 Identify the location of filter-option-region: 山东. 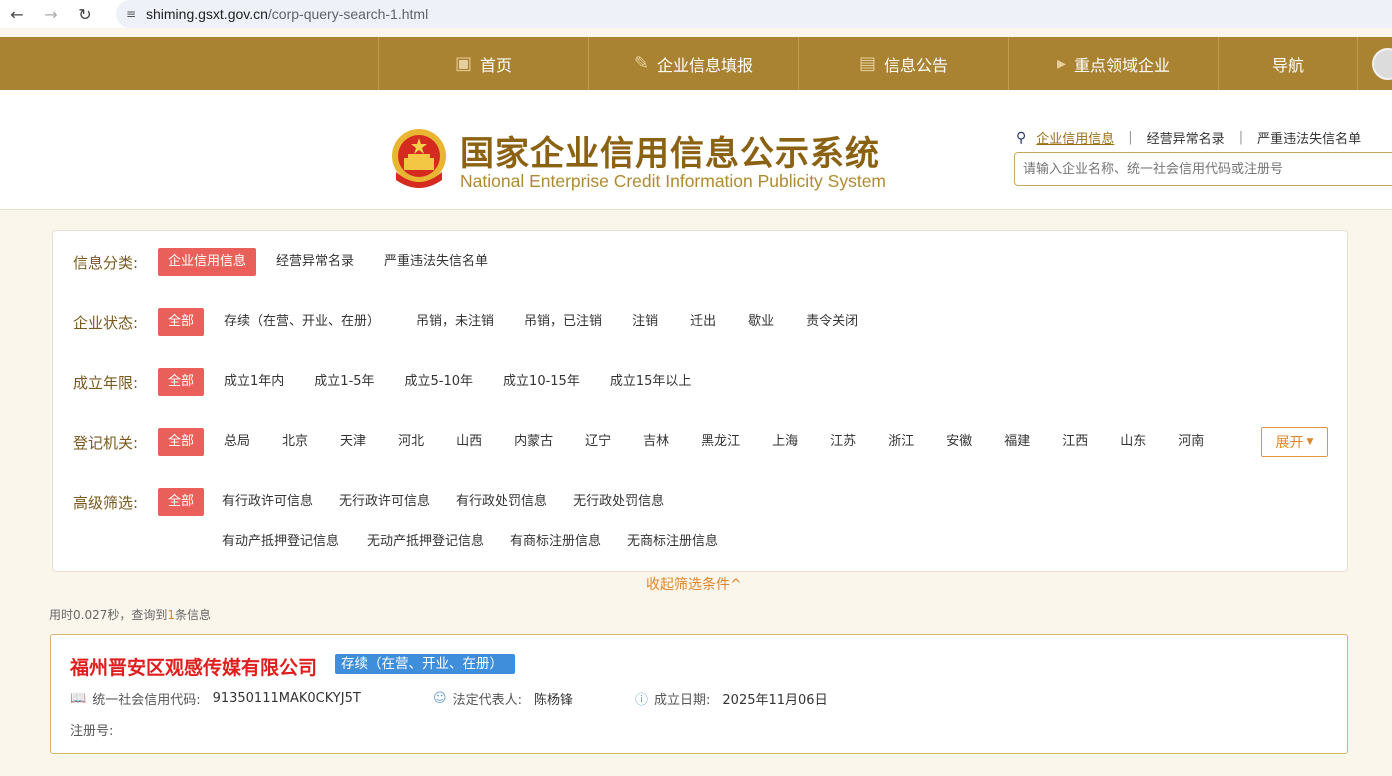
(1133, 442).